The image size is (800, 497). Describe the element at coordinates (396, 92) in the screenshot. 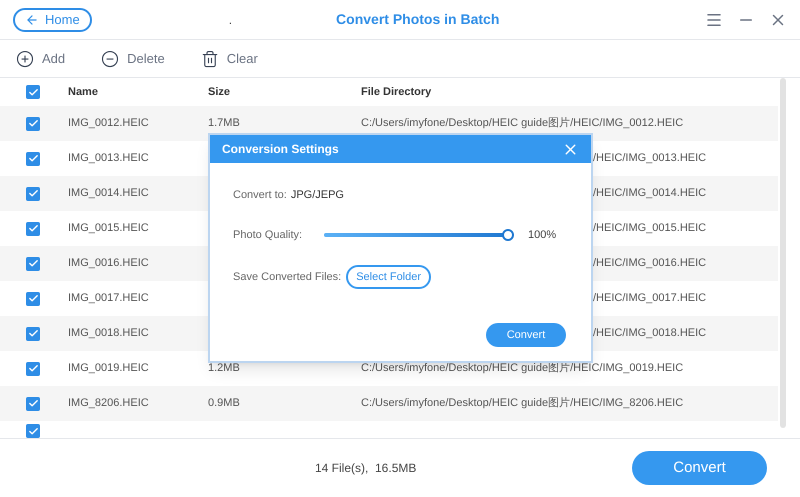

I see `column-header: File Directory` at that location.